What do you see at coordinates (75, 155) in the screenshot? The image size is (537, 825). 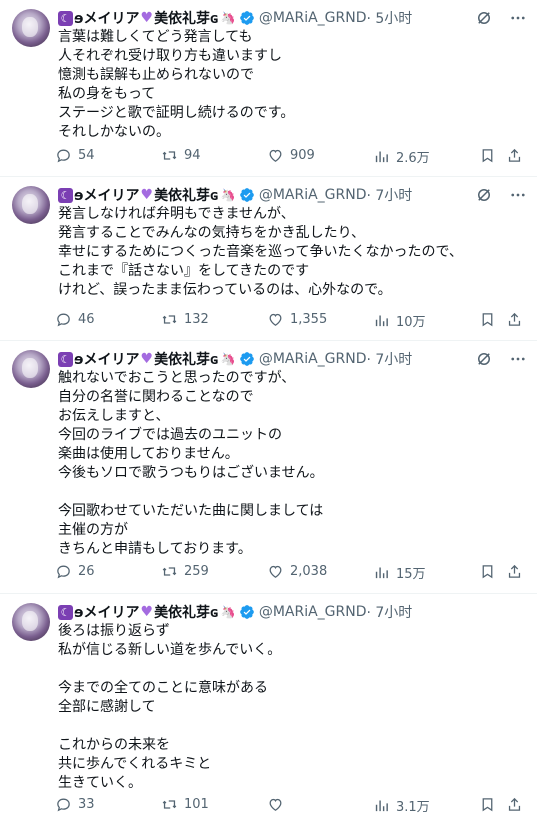 I see `reply-button: 54` at bounding box center [75, 155].